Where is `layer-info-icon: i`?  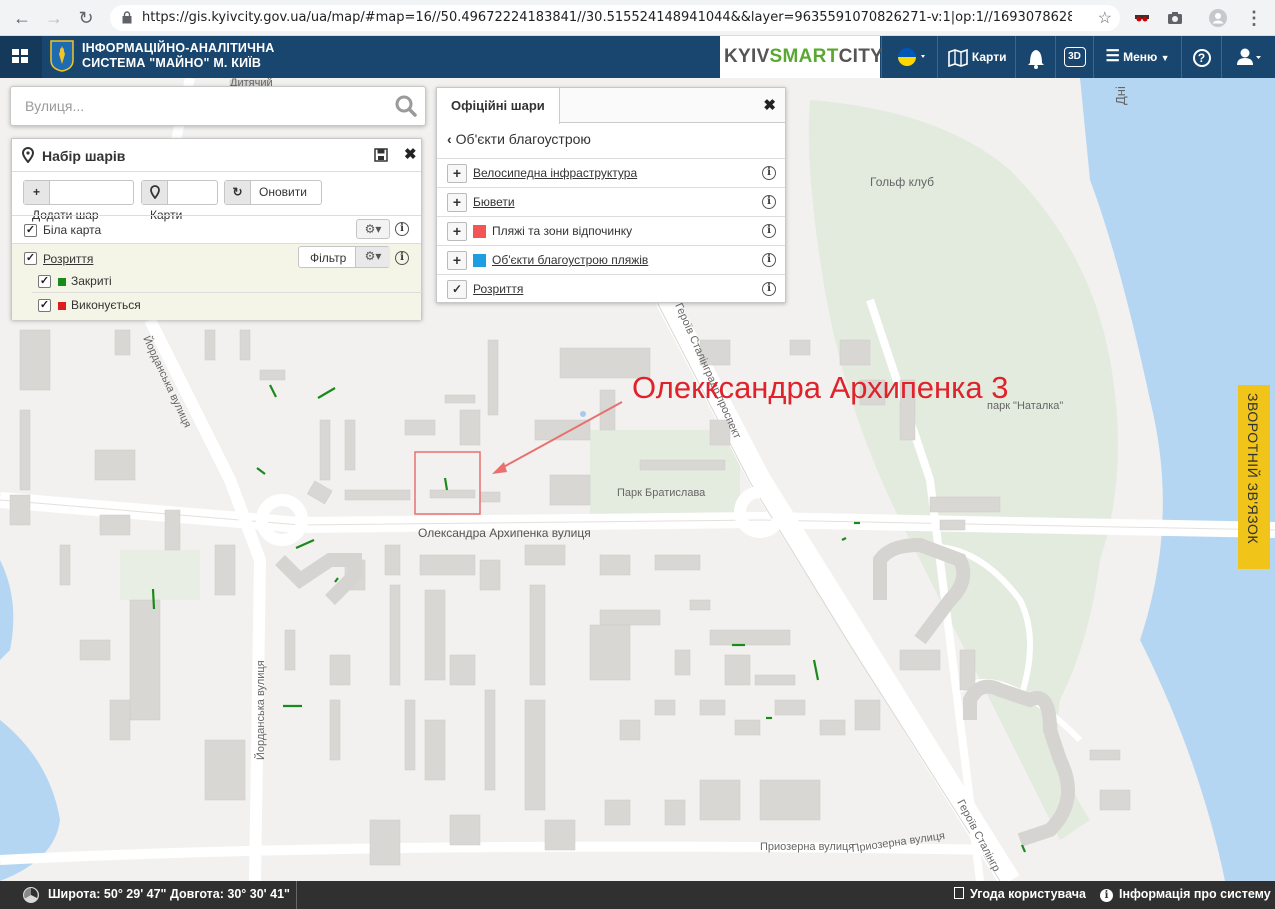 layer-info-icon: i is located at coordinates (402, 258).